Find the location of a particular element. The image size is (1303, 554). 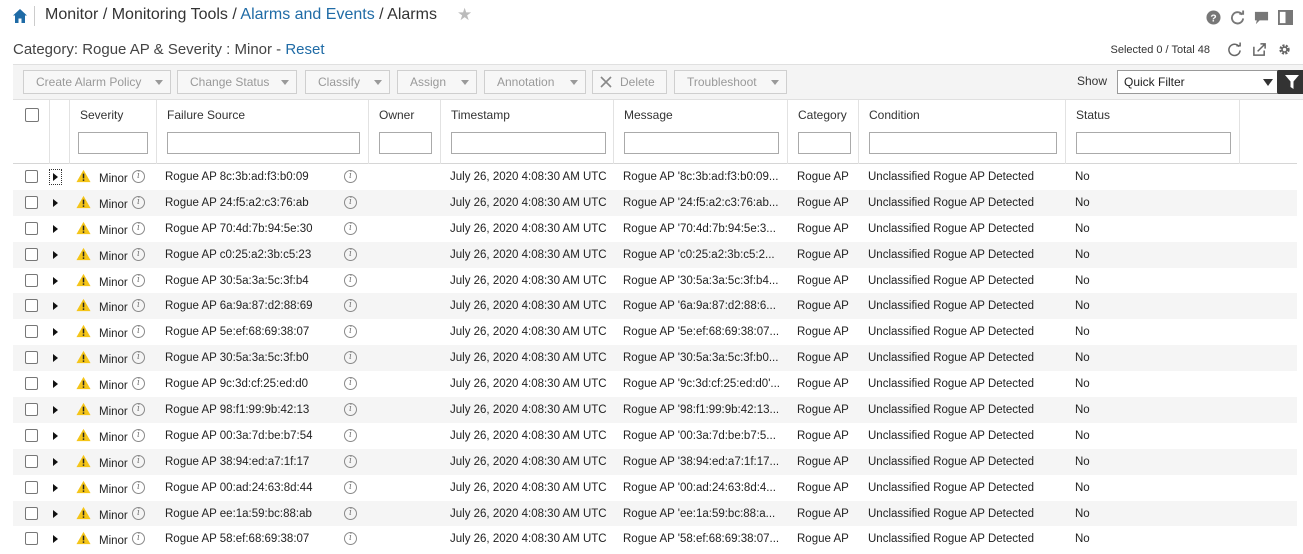

column-header-message: Message is located at coordinates (648, 115).